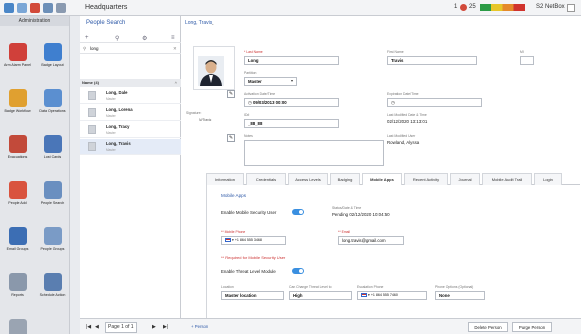 Image resolution: width=581 pixels, height=334 pixels. Describe the element at coordinates (250, 73) in the screenshot. I see `partition-label: Partition` at that location.